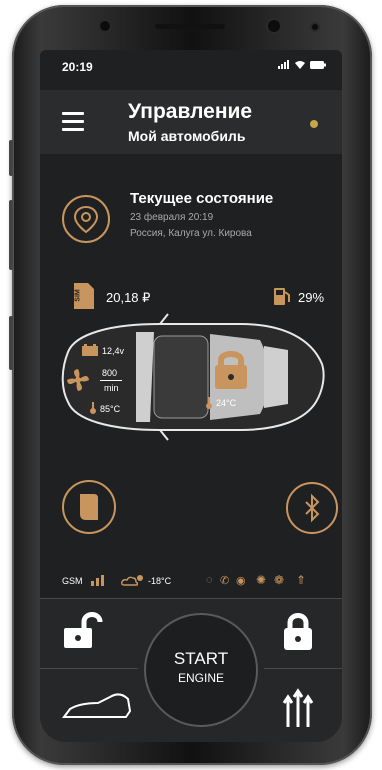 This screenshot has height=770, width=382. I want to click on app-header: Управление Мой автомобиль, so click(191, 122).